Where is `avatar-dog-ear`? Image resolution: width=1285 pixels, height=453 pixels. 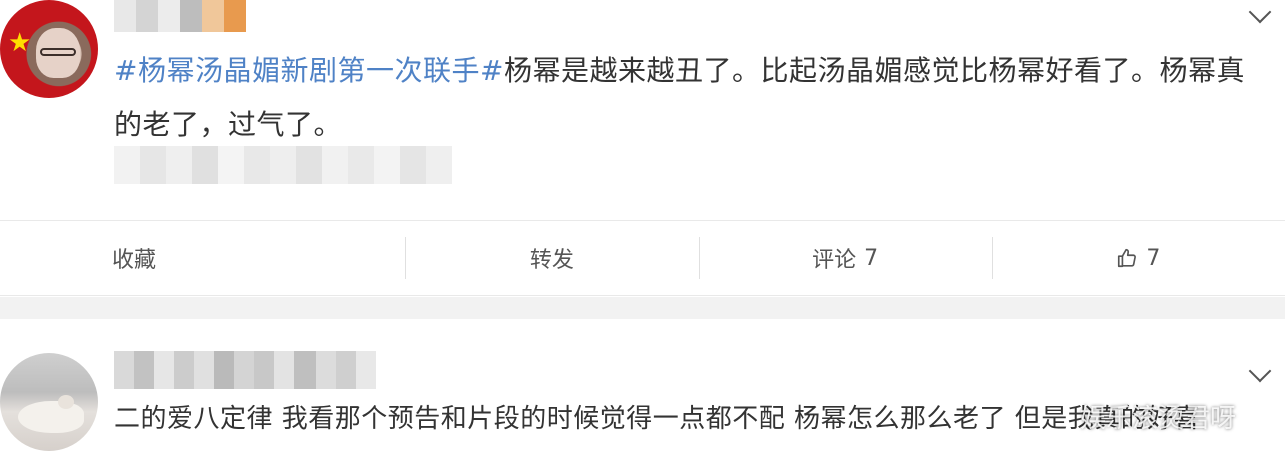 avatar-dog-ear is located at coordinates (66, 402).